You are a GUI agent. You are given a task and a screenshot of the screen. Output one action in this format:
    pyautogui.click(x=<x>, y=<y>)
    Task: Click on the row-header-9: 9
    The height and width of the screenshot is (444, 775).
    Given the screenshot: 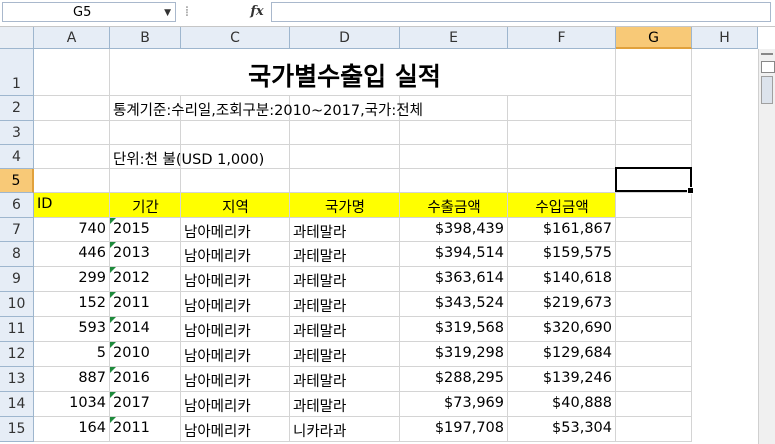 What is the action you would take?
    pyautogui.click(x=17, y=279)
    